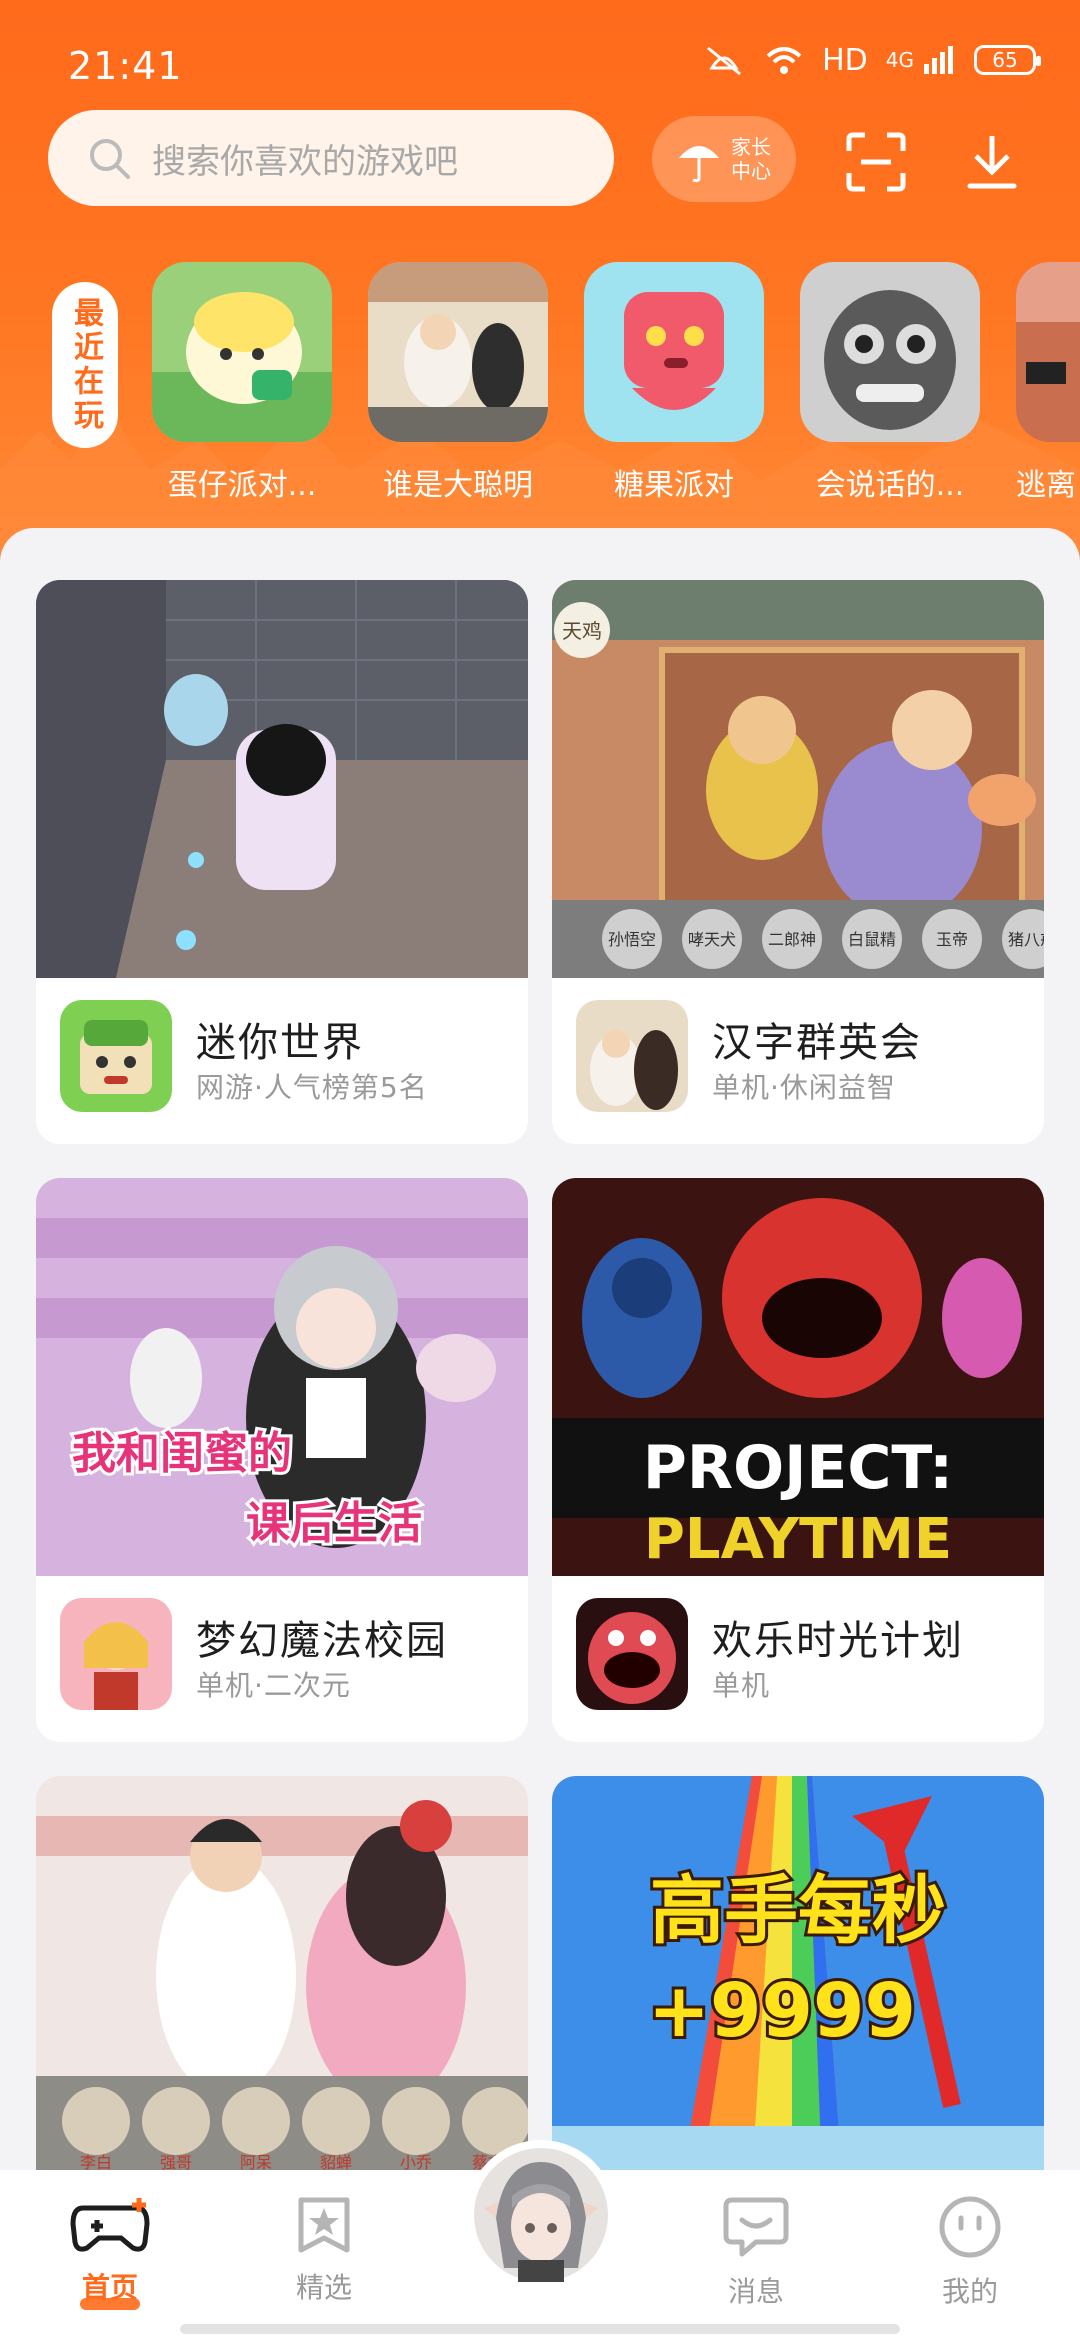 The height and width of the screenshot is (2340, 1080). What do you see at coordinates (970, 2227) in the screenshot?
I see `smiley-icon` at bounding box center [970, 2227].